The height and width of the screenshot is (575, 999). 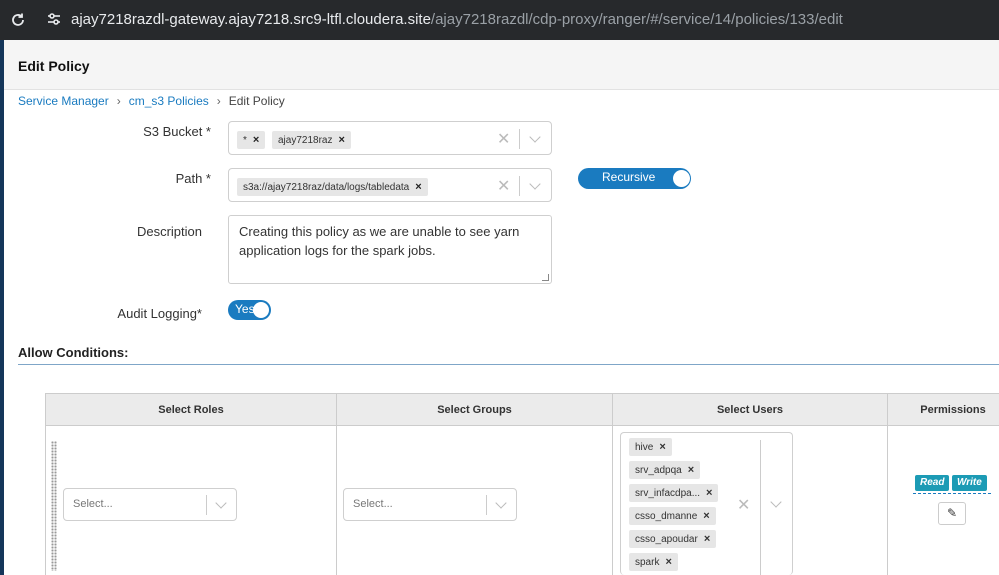 I want to click on allow-conditions-title: Allow Conditions:, so click(x=73, y=352).